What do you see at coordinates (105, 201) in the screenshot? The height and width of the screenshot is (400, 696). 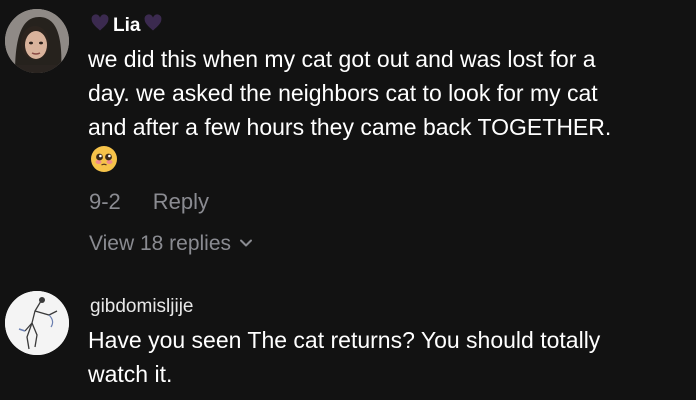 I see `comment-date: 9-2` at bounding box center [105, 201].